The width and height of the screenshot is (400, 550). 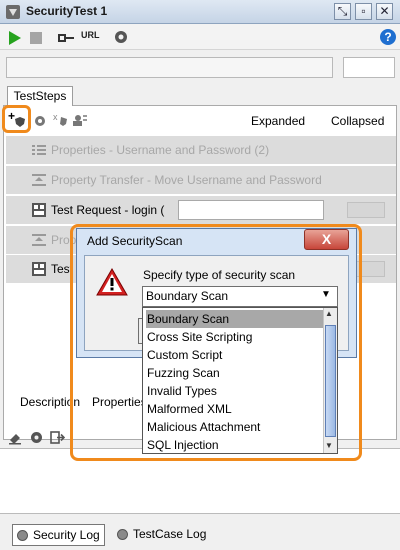 I want to click on help-icon: ?, so click(x=388, y=37).